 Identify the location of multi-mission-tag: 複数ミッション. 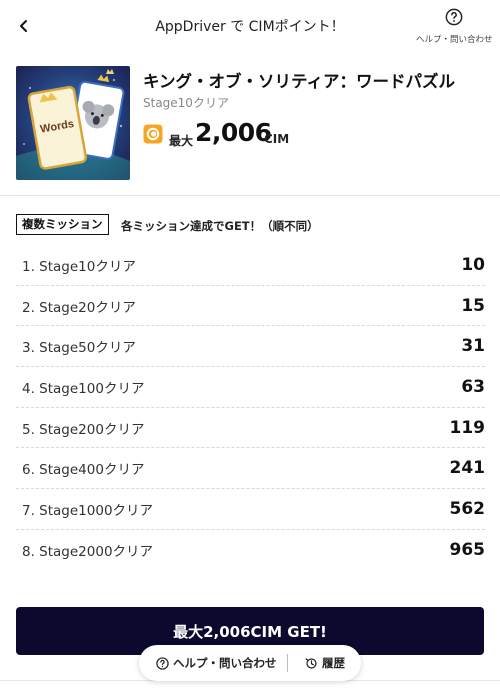
(62, 224).